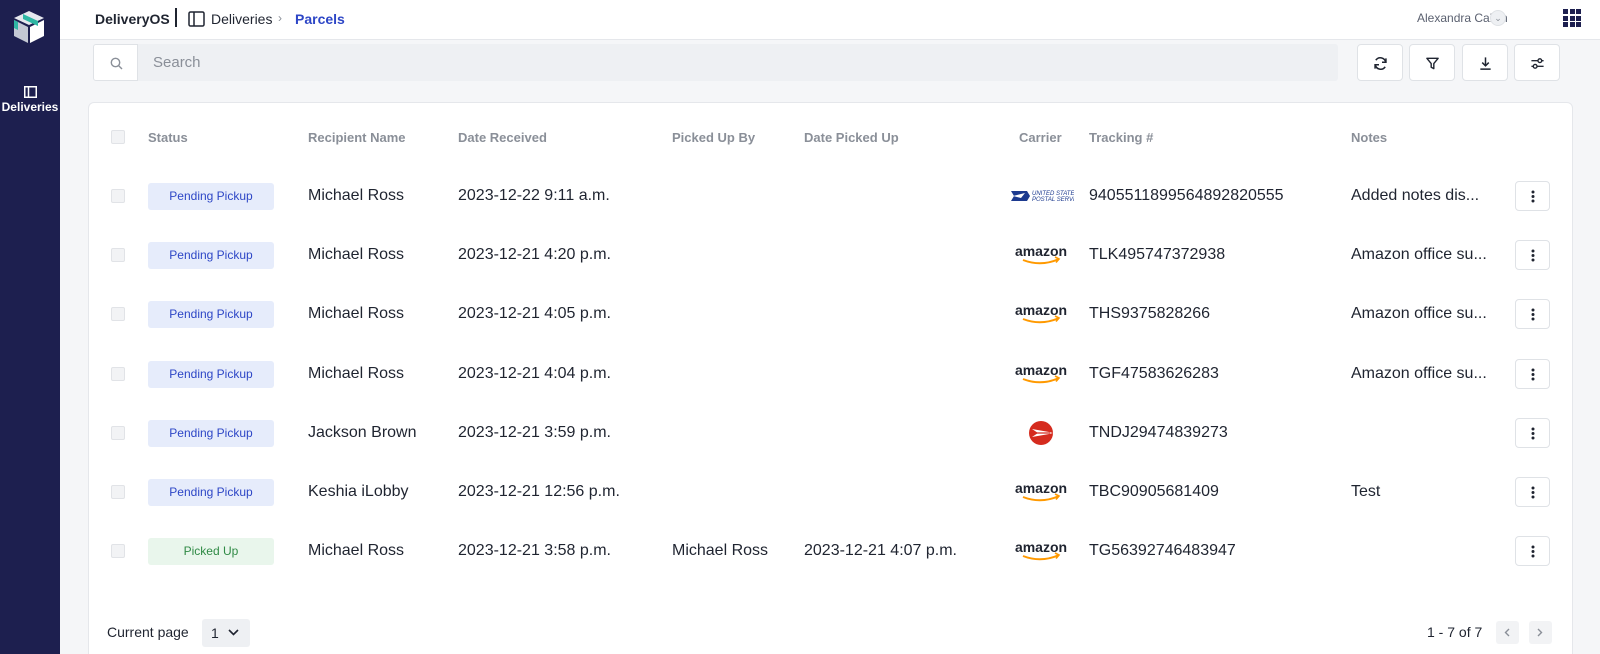 This screenshot has height=654, width=1600. I want to click on recipient-name: Jackson Brown, so click(362, 432).